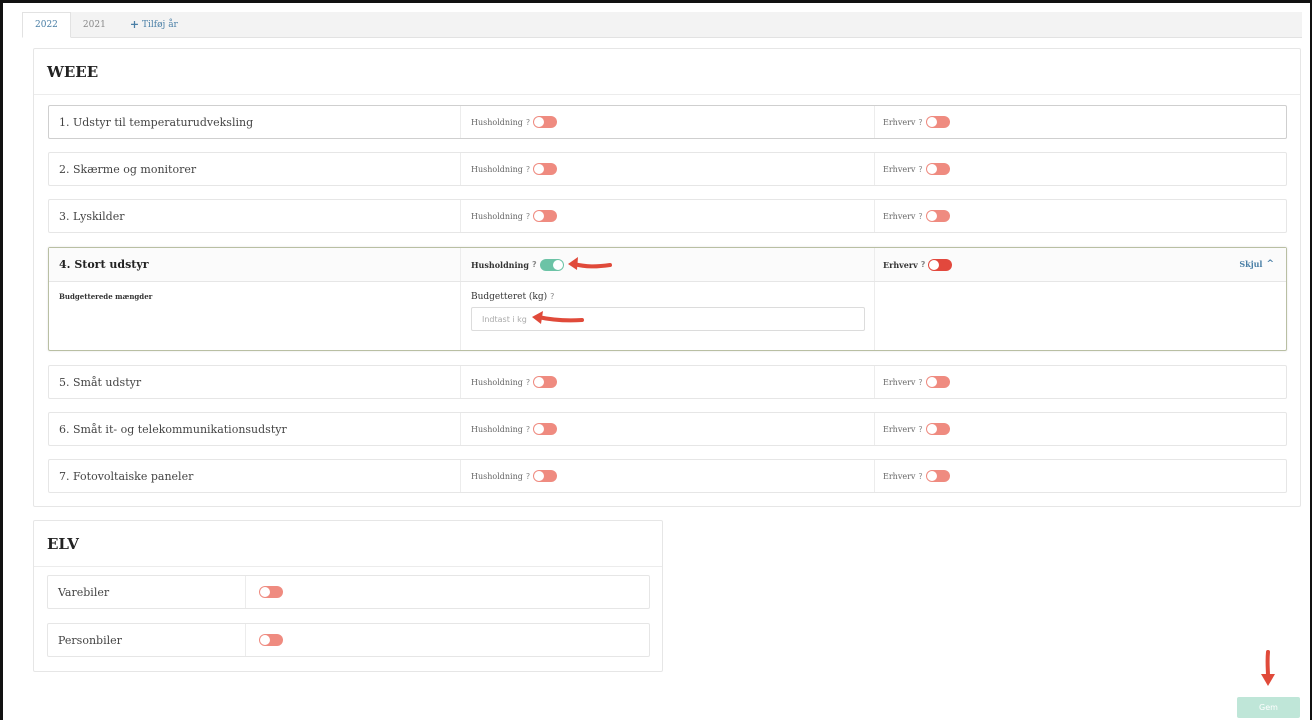 This screenshot has height=720, width=1312. I want to click on elv-row-varebiler: Varebiler, so click(348, 592).